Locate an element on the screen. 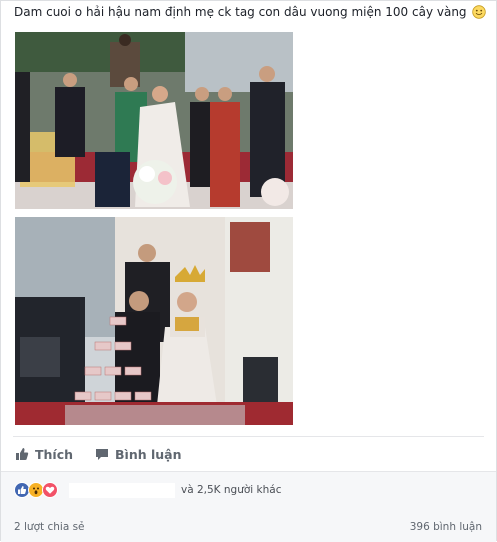 Image resolution: width=497 pixels, height=542 pixels. shares-count: 2 lượt chia sẻ is located at coordinates (49, 527).